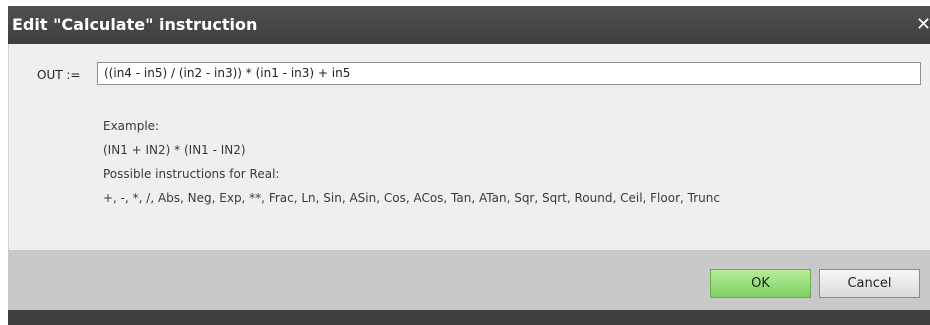 This screenshot has width=930, height=325. Describe the element at coordinates (131, 126) in the screenshot. I see `example-heading: Example:` at that location.